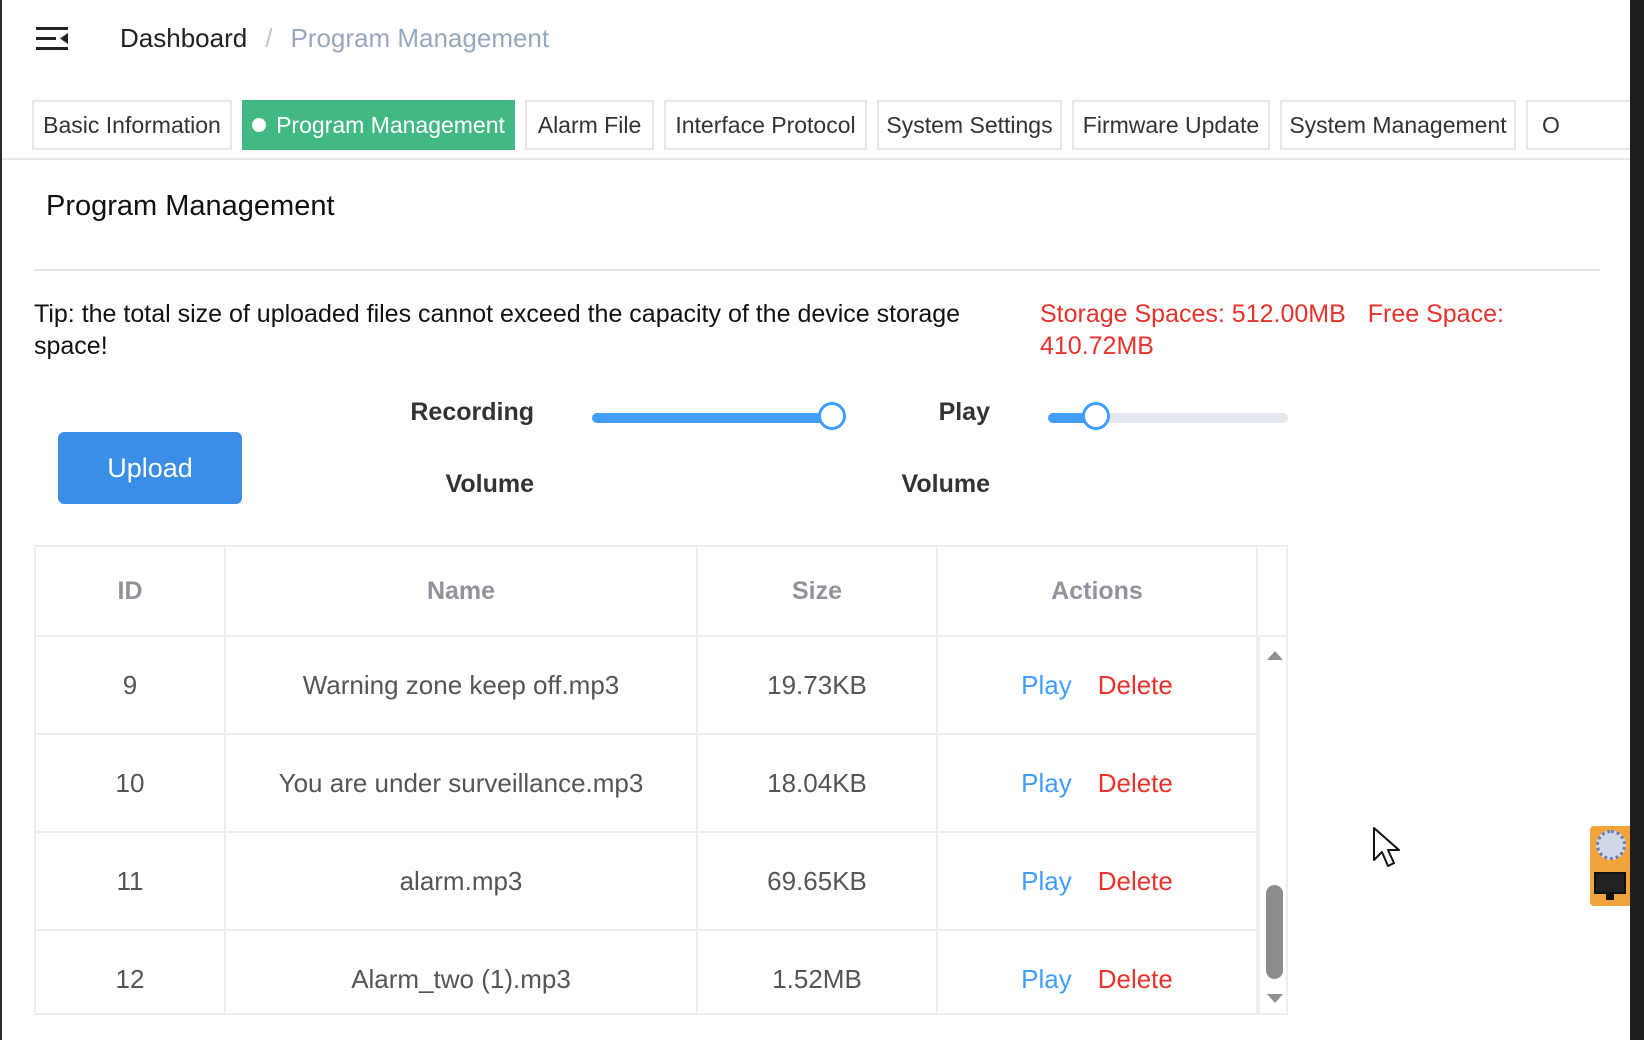  Describe the element at coordinates (1168, 416) in the screenshot. I see `play-volume-slider` at that location.